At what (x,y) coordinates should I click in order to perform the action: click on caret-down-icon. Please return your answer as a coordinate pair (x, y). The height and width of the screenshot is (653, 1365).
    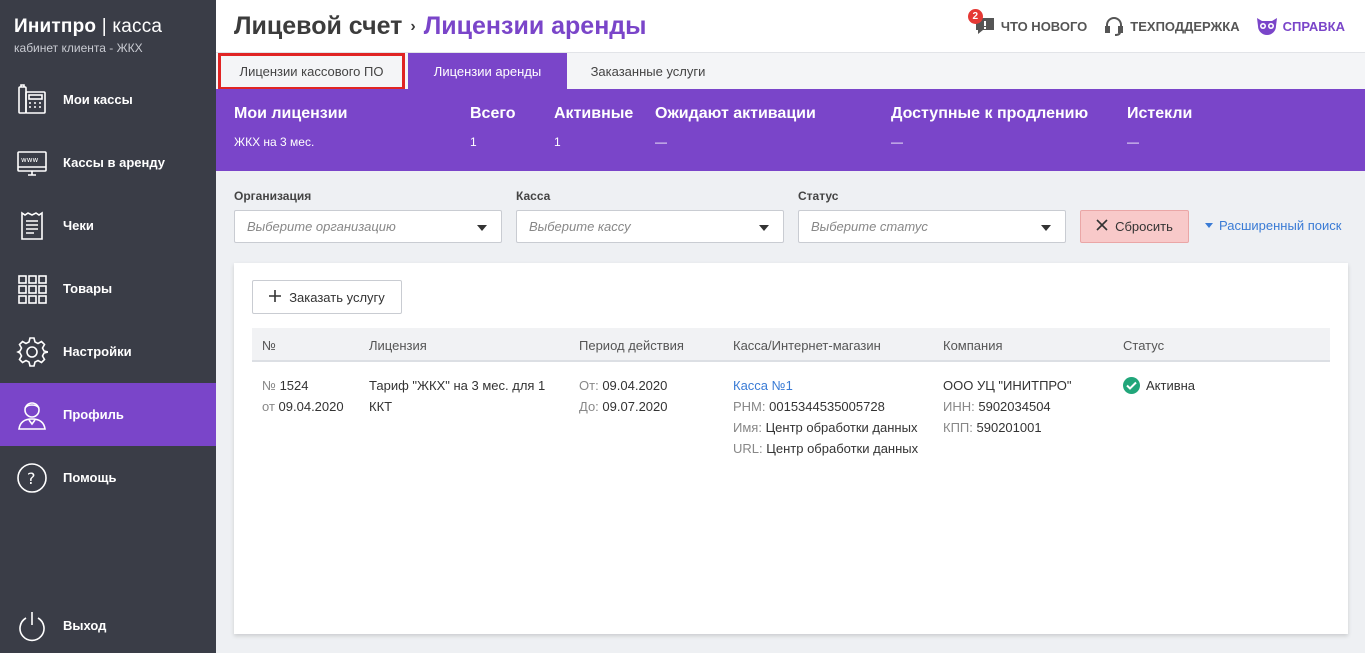
    Looking at the image, I should click on (1209, 225).